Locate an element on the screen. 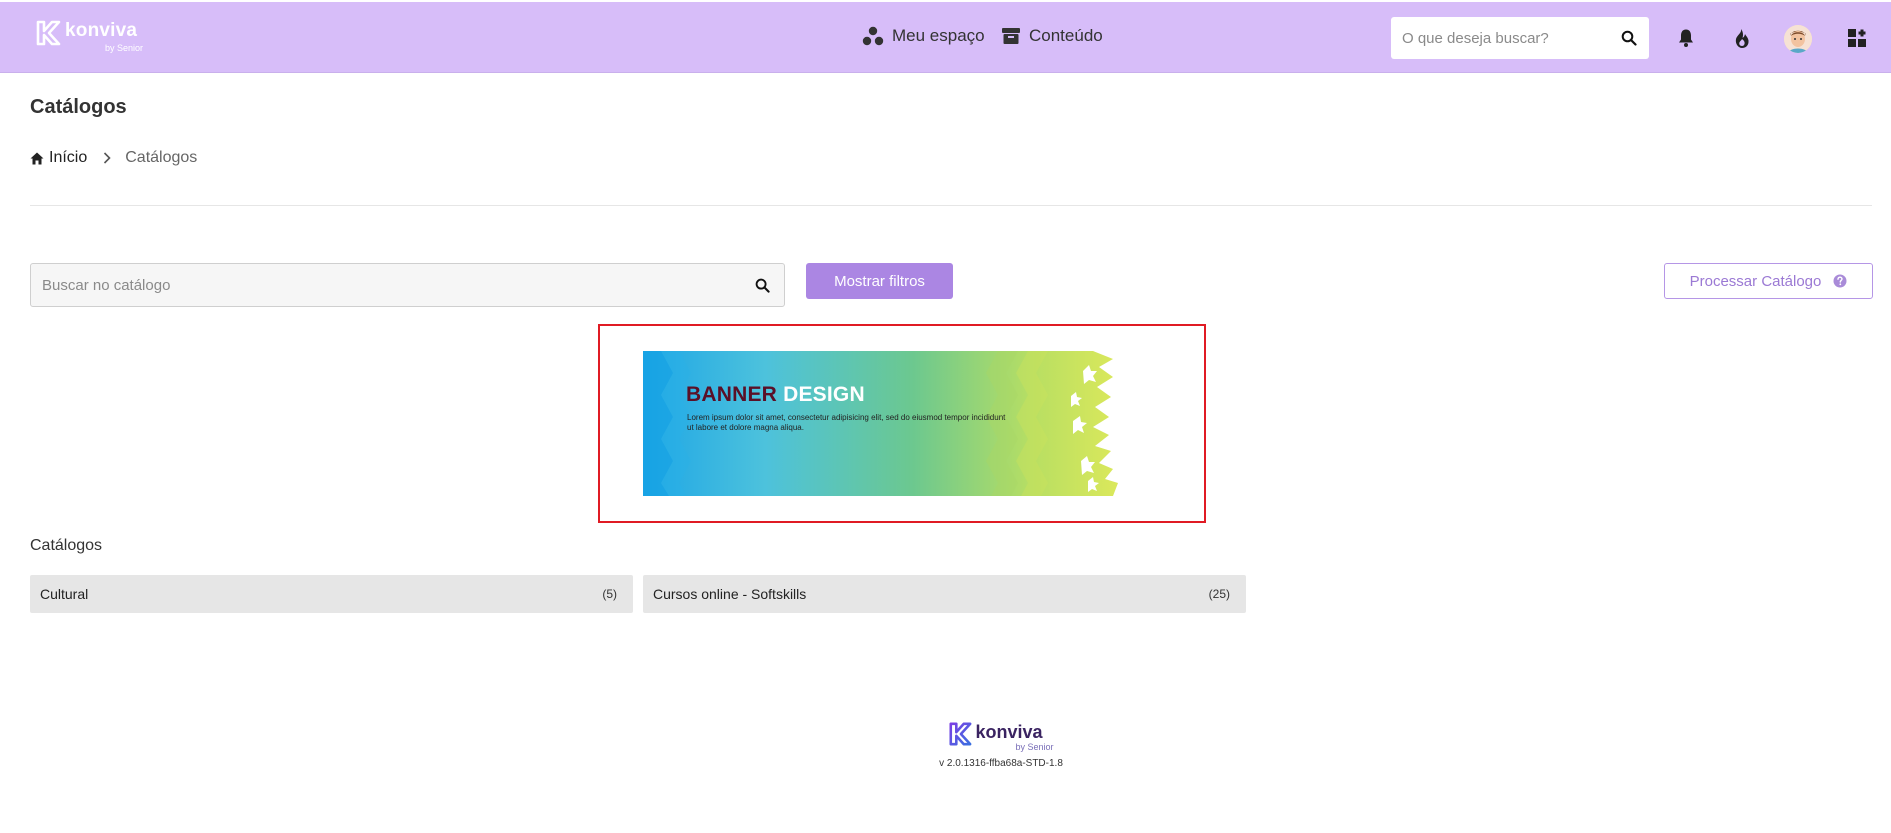 This screenshot has height=833, width=1891. home-icon is located at coordinates (37, 158).